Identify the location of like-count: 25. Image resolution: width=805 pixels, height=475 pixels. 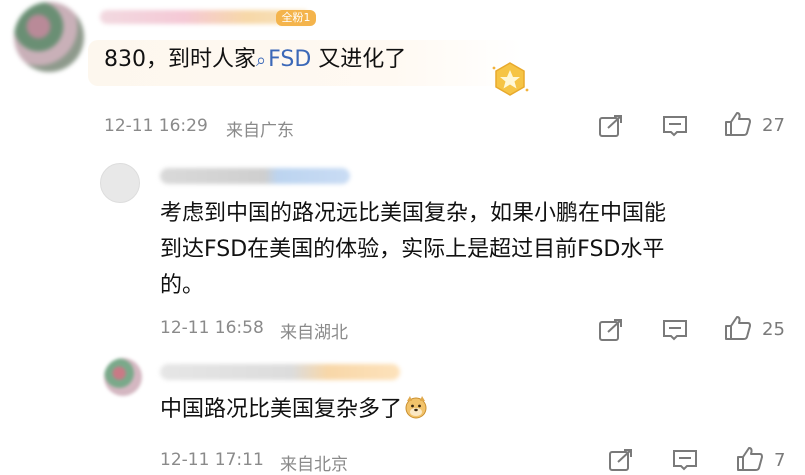
(773, 329).